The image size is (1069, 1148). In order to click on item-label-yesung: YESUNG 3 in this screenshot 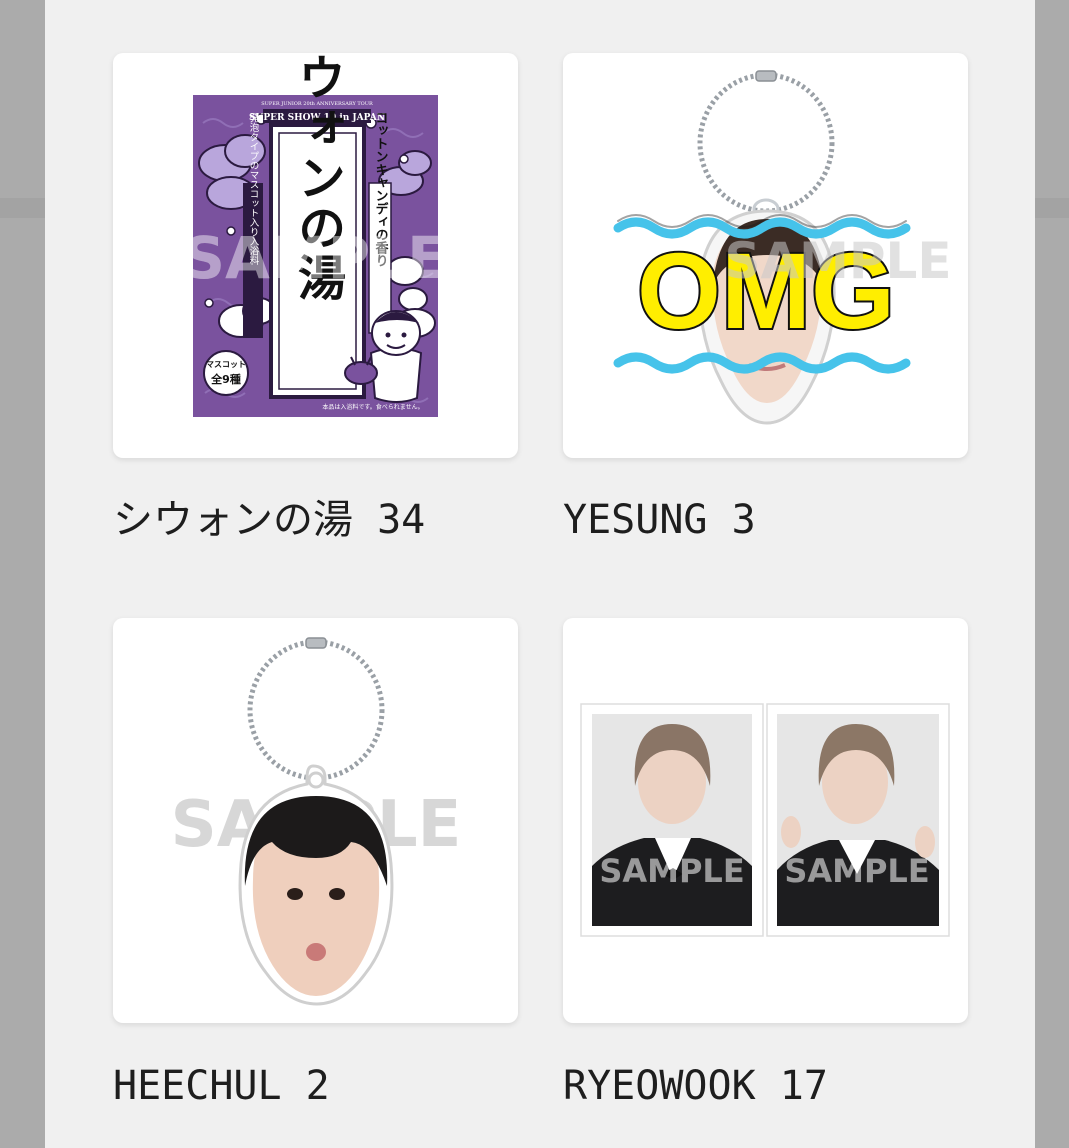, I will do `click(659, 520)`.